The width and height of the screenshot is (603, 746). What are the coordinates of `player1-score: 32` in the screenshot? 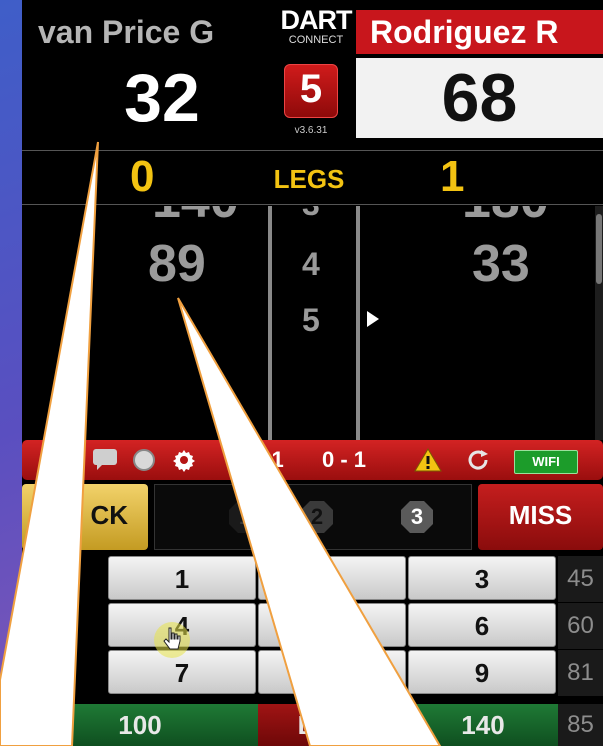 It's located at (162, 98).